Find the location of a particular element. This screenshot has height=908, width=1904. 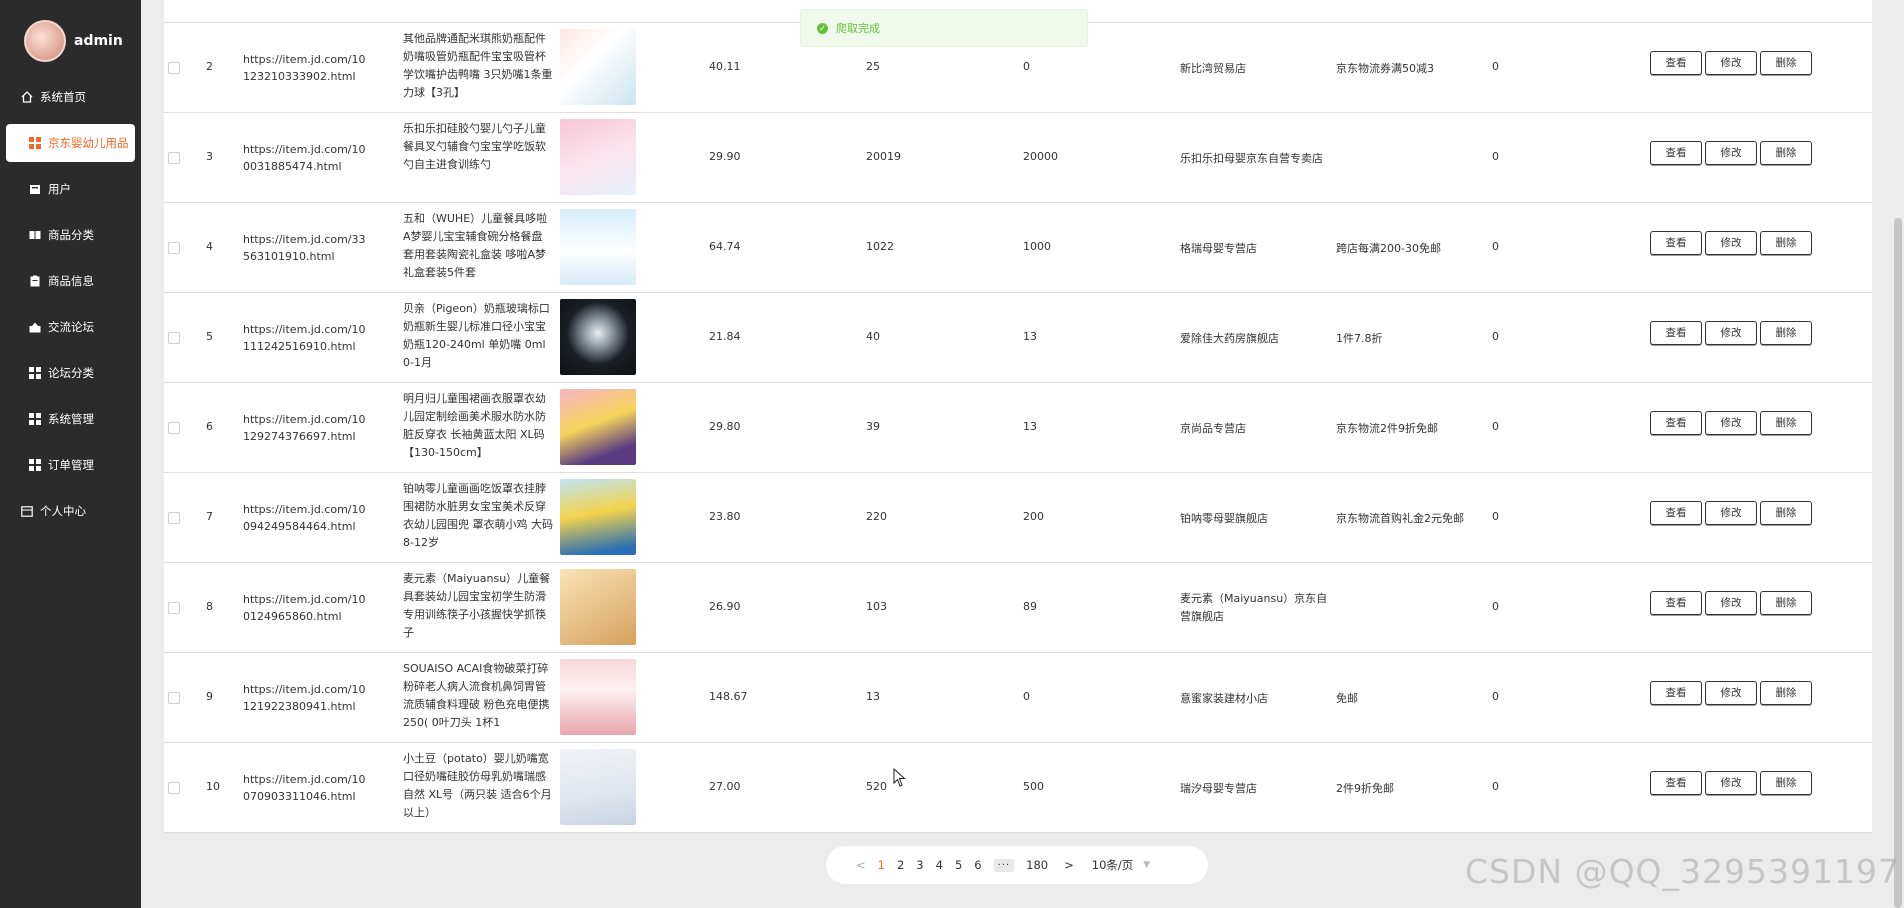

sidebar-item-forum-categories: 论坛分类 is located at coordinates (70, 373).